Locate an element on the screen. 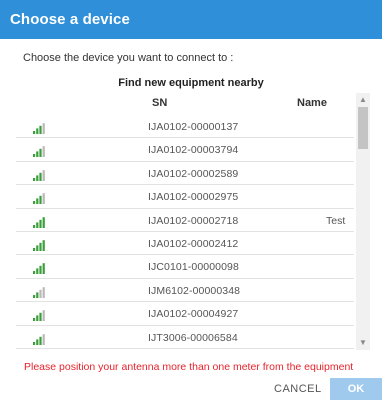 The image size is (382, 400). device-row: IJA0102-00002589 is located at coordinates (185, 174).